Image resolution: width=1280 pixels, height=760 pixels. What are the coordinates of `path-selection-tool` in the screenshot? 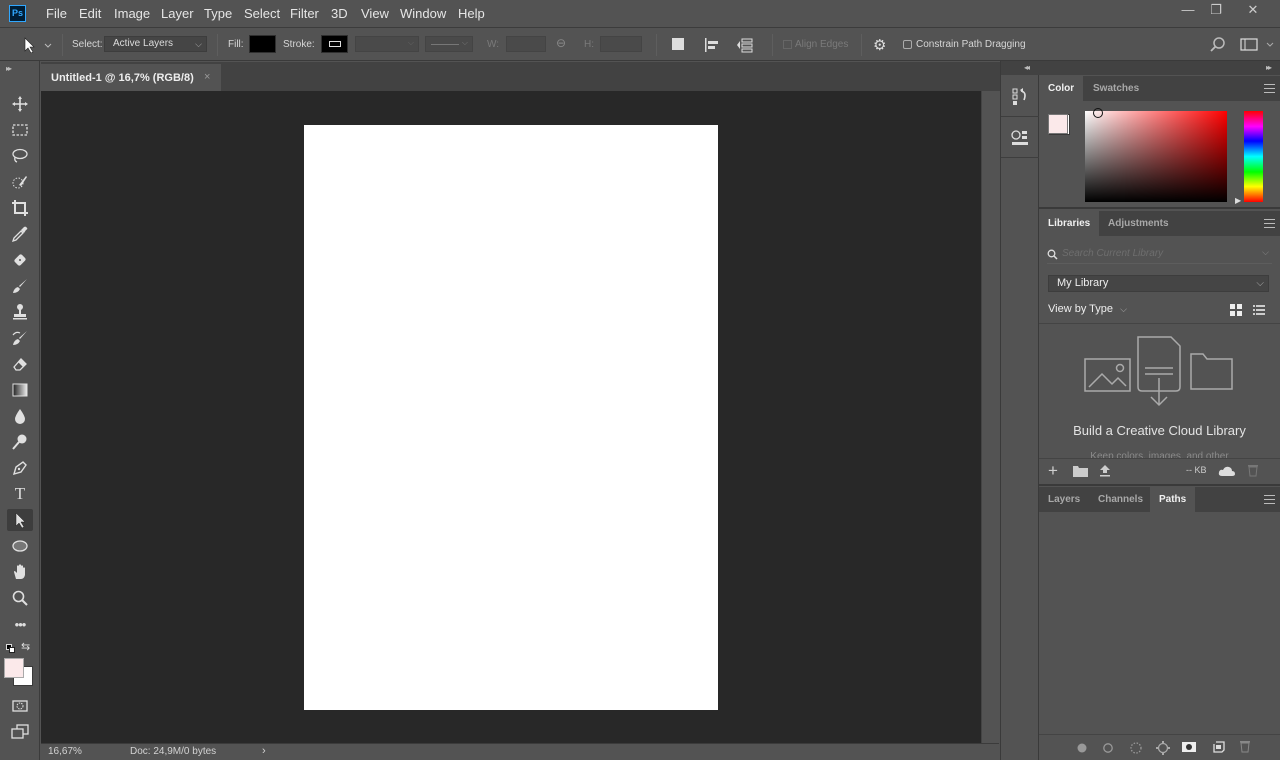 It's located at (20, 520).